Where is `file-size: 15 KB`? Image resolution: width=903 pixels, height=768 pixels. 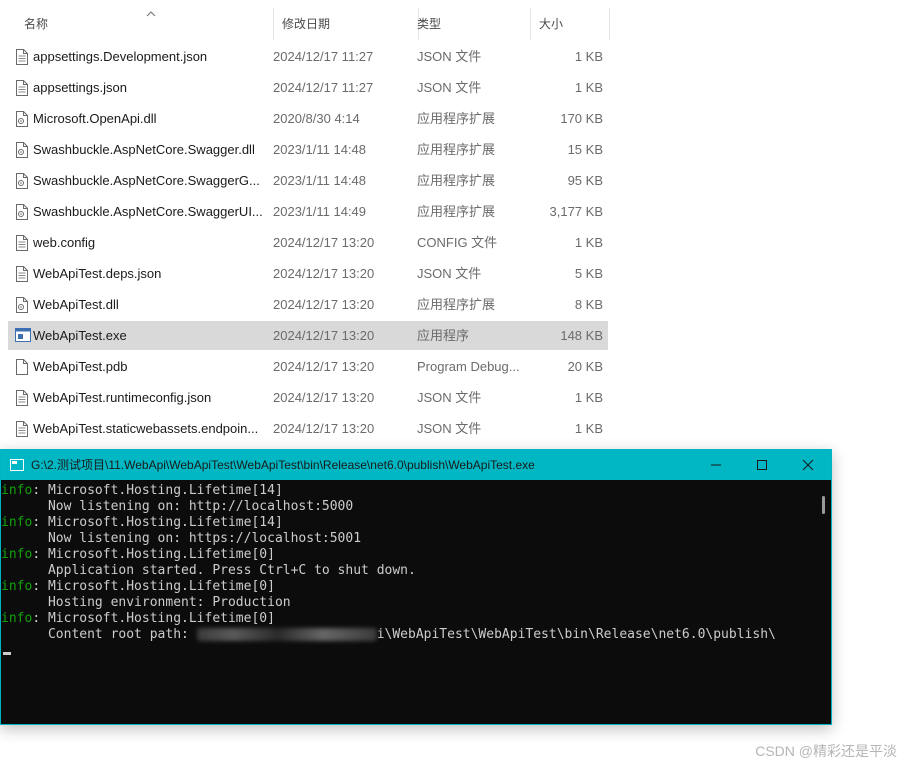 file-size: 15 KB is located at coordinates (585, 149).